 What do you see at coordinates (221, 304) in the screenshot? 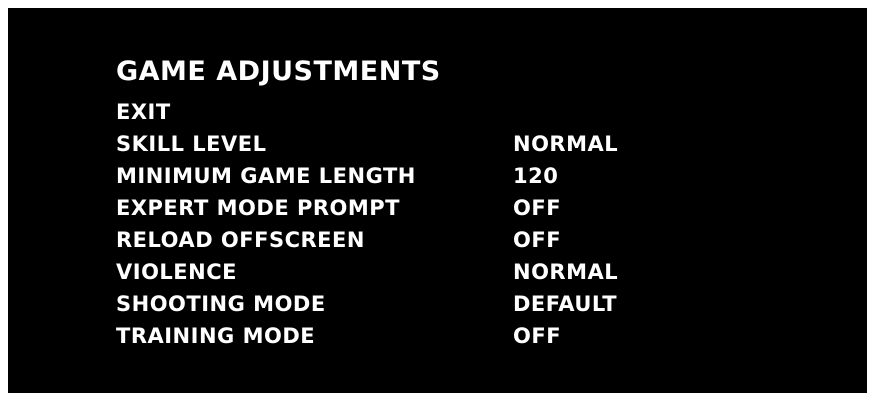
I see `menu-item-label: SHOOTING MODE` at bounding box center [221, 304].